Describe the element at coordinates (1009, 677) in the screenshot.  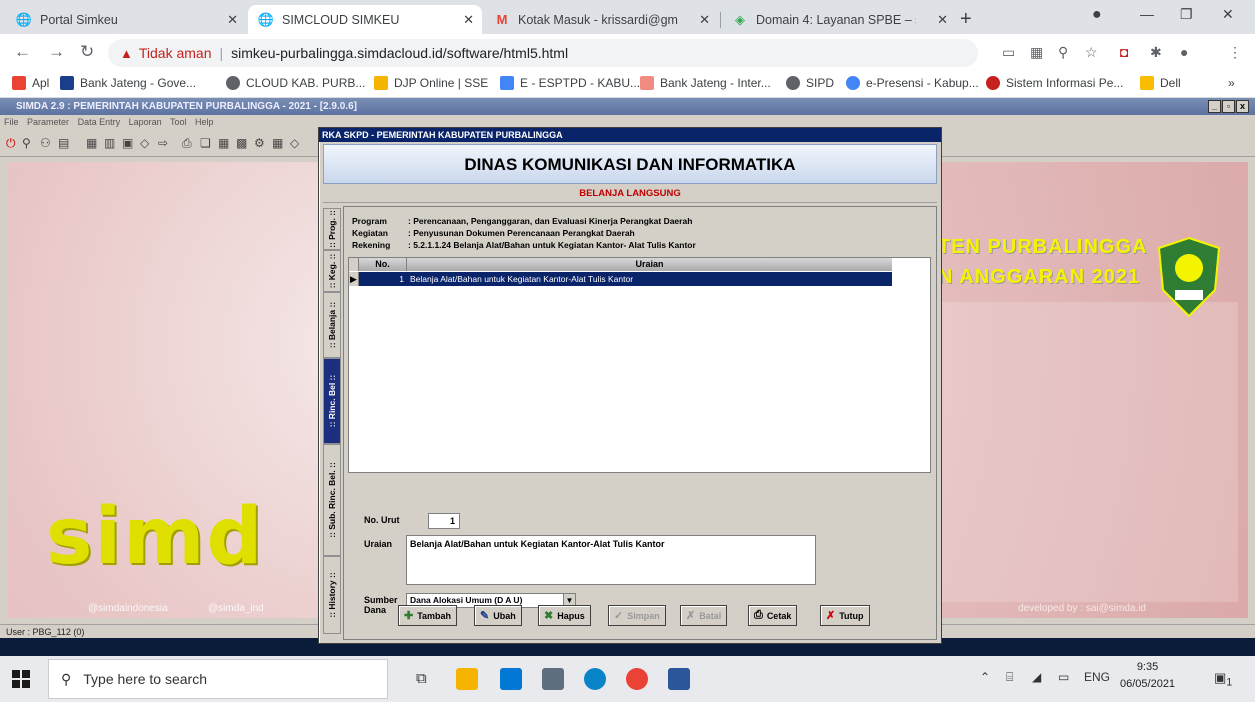
I see `network-drive-icon: ⌸` at that location.